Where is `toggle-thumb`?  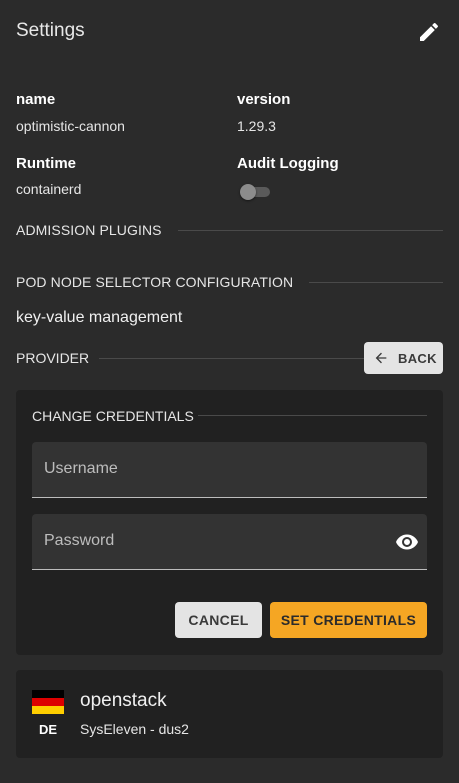
toggle-thumb is located at coordinates (248, 192).